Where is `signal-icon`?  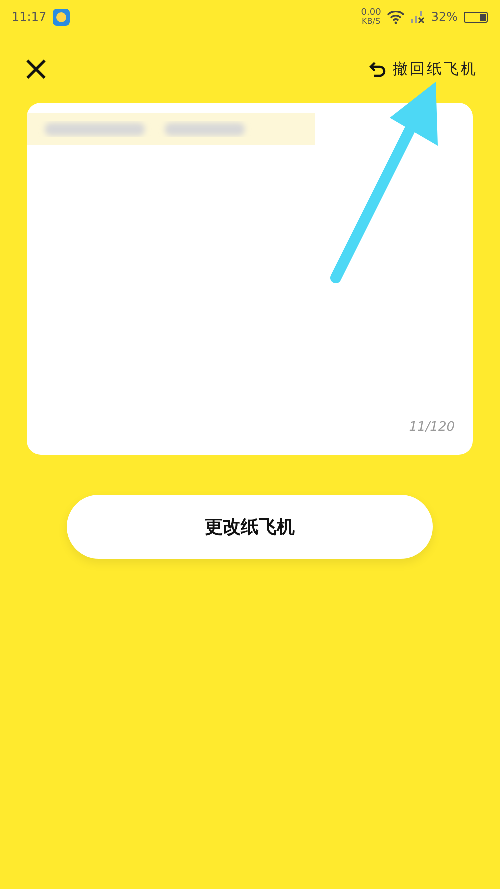
signal-icon is located at coordinates (418, 17).